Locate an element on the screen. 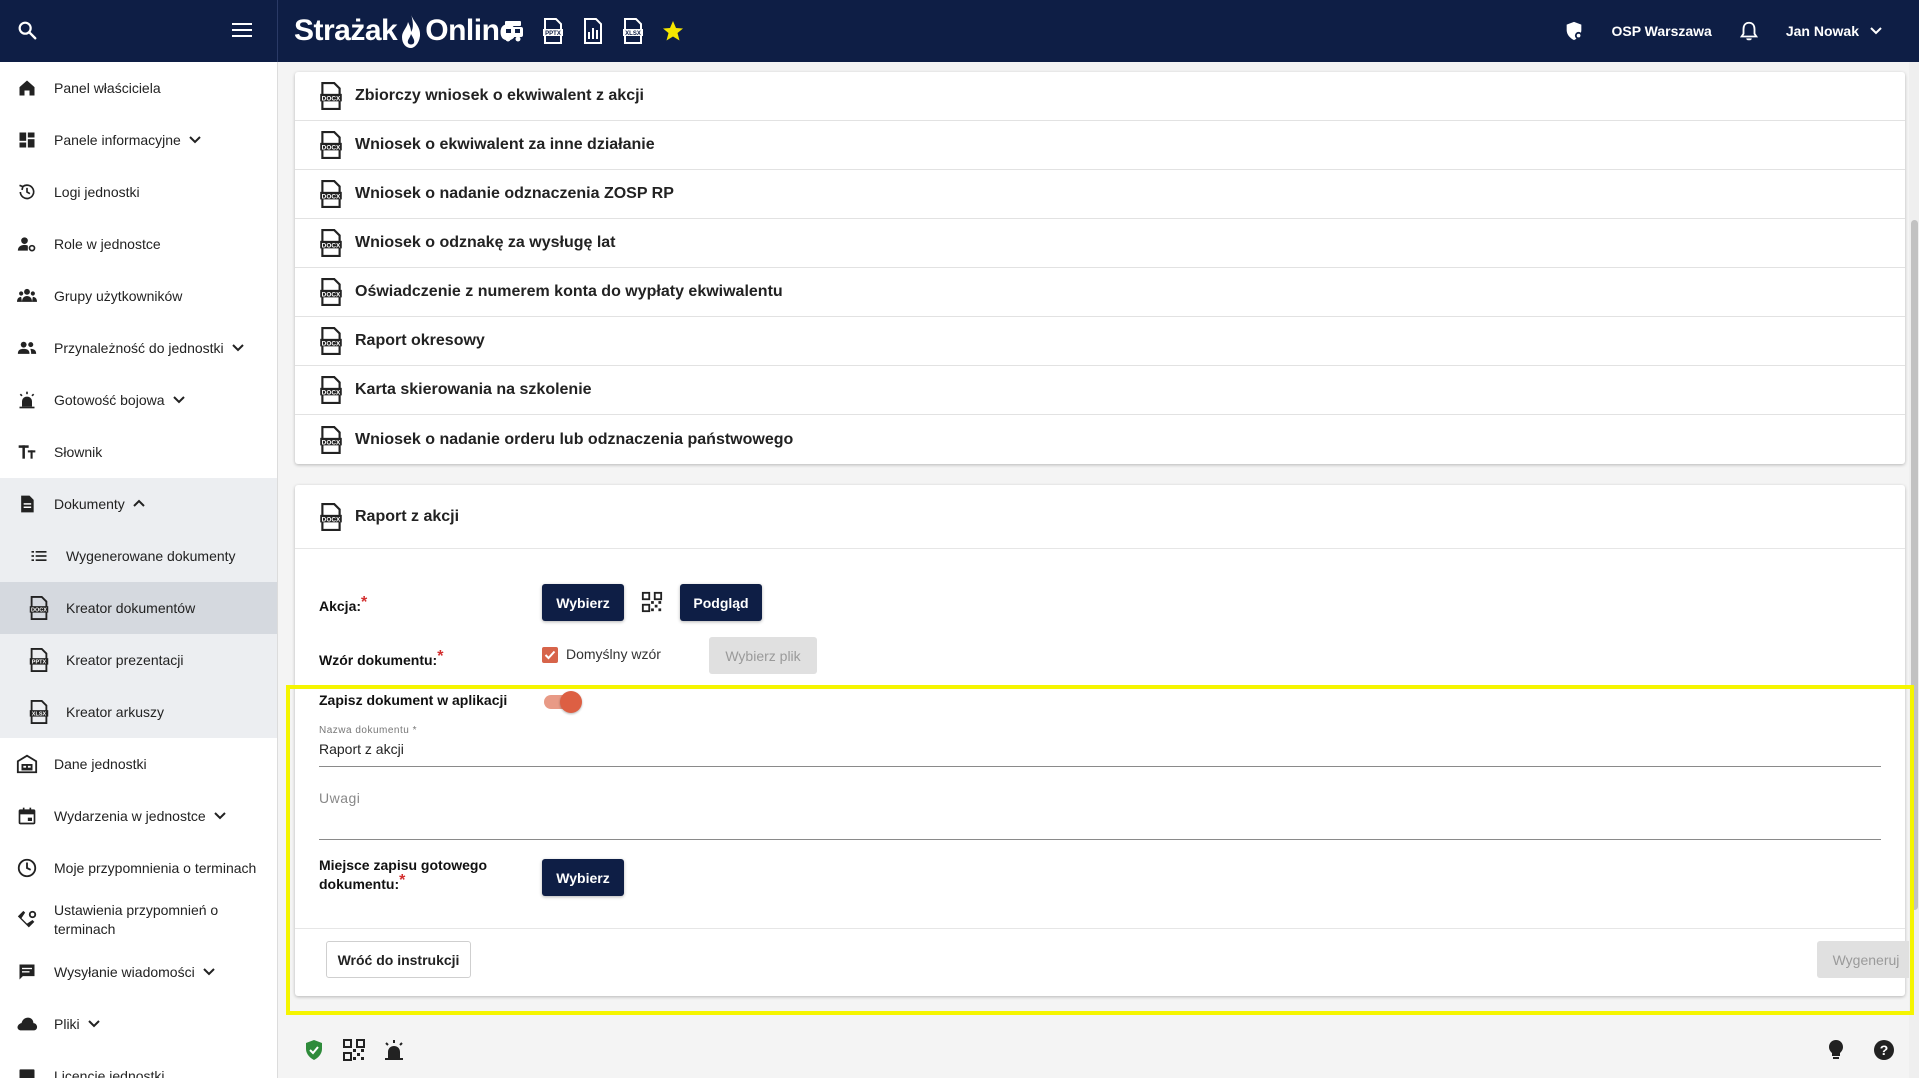 Image resolution: width=1919 pixels, height=1078 pixels. sidebar-item-licencje: Licencje jednostki is located at coordinates (138, 1064).